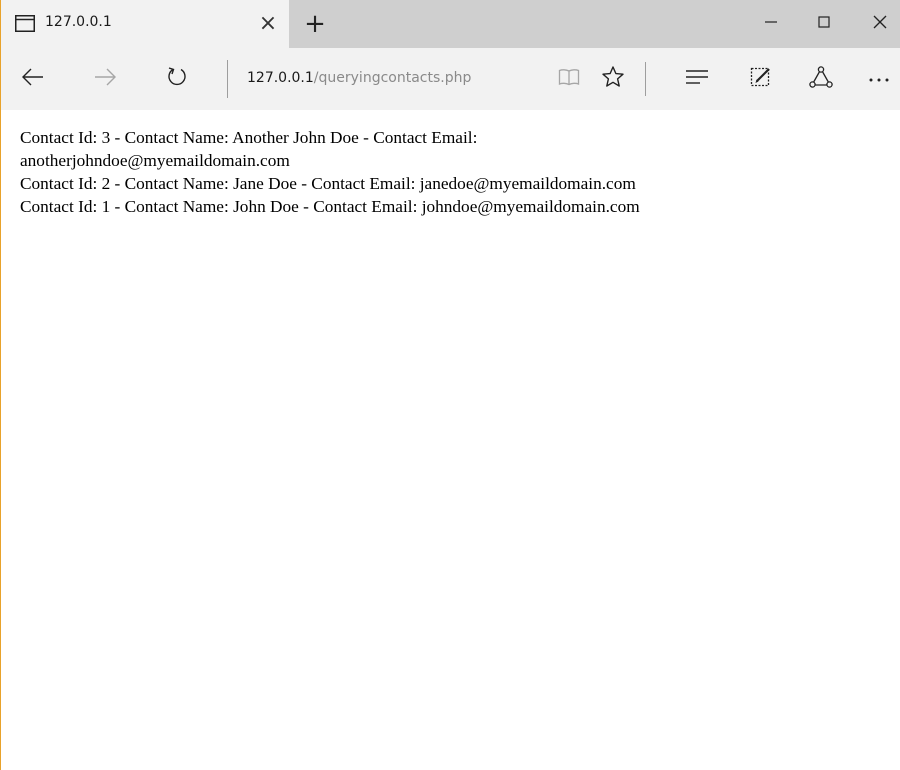 The image size is (900, 770). Describe the element at coordinates (227, 79) in the screenshot. I see `address-separator` at that location.